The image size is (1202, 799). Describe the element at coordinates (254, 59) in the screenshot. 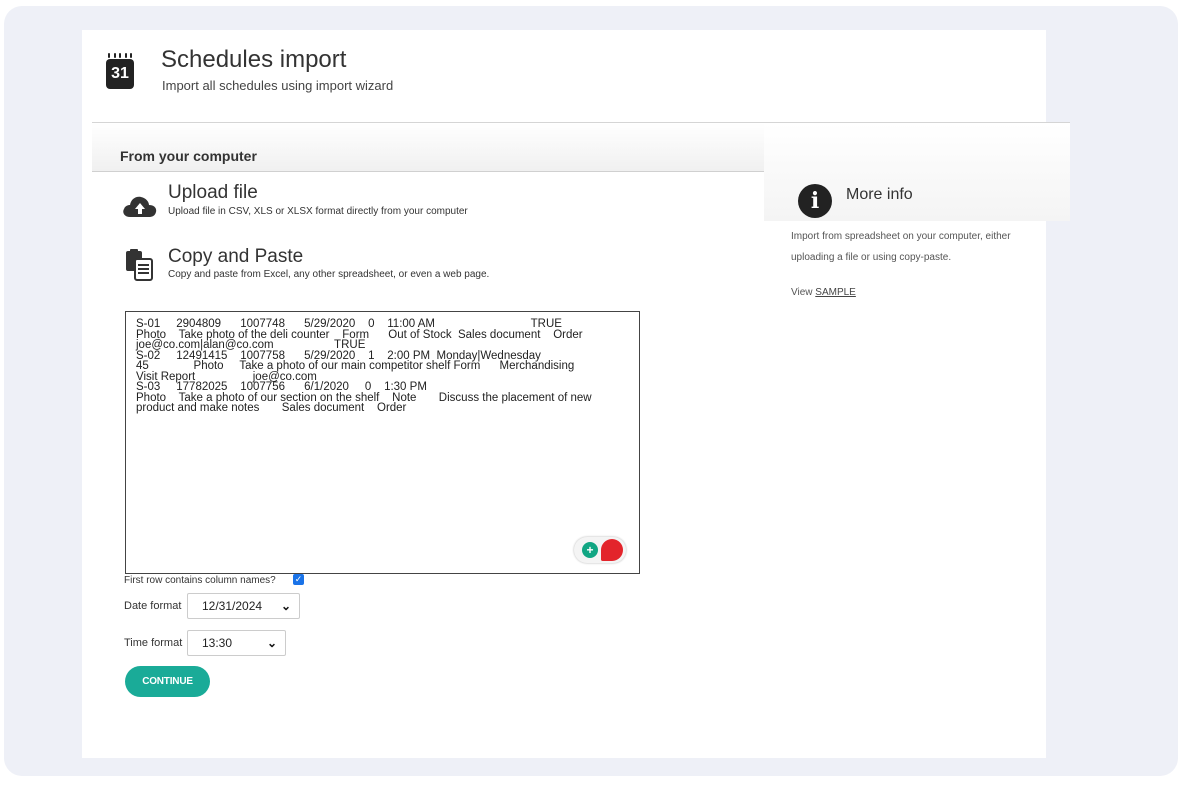

I see `page-title: Schedules import` at that location.